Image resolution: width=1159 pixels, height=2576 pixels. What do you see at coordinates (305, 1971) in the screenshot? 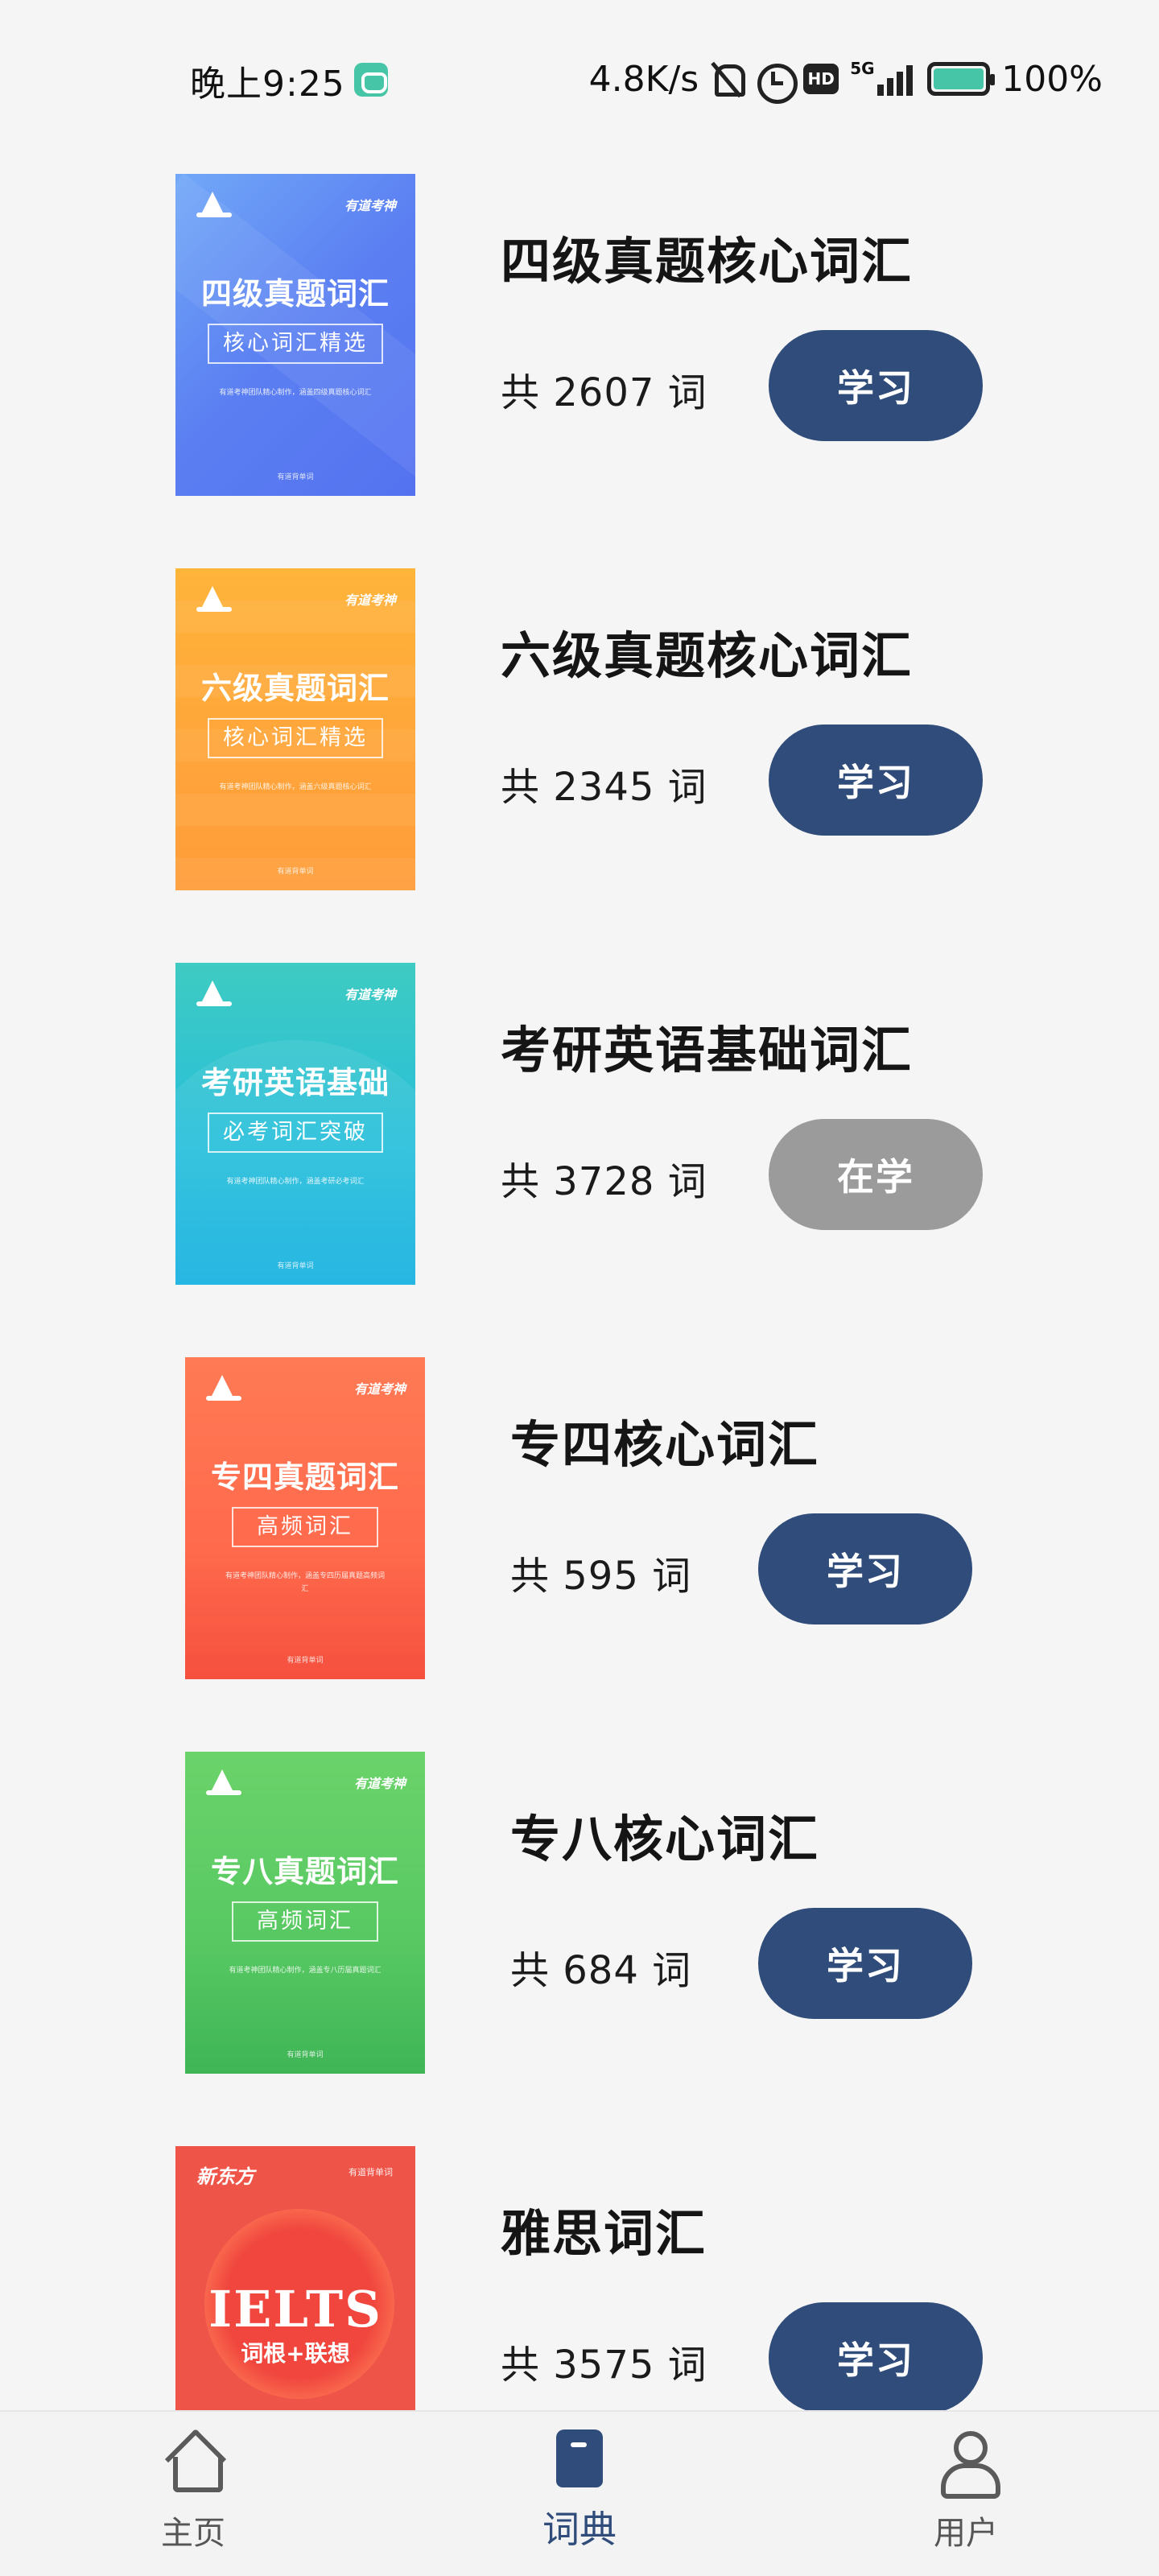
I see `cover-description: 有道考神团队精心制作，涵盖专八历届真题词汇` at bounding box center [305, 1971].